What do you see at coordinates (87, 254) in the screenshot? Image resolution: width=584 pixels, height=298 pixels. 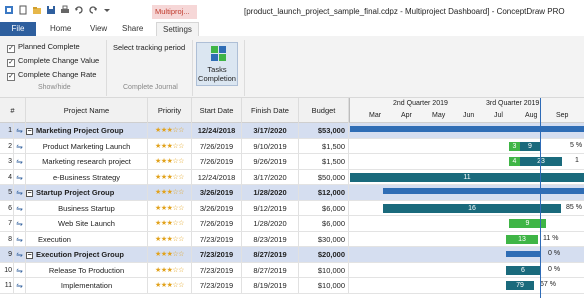 I see `project-name: − Execution Project Group` at bounding box center [87, 254].